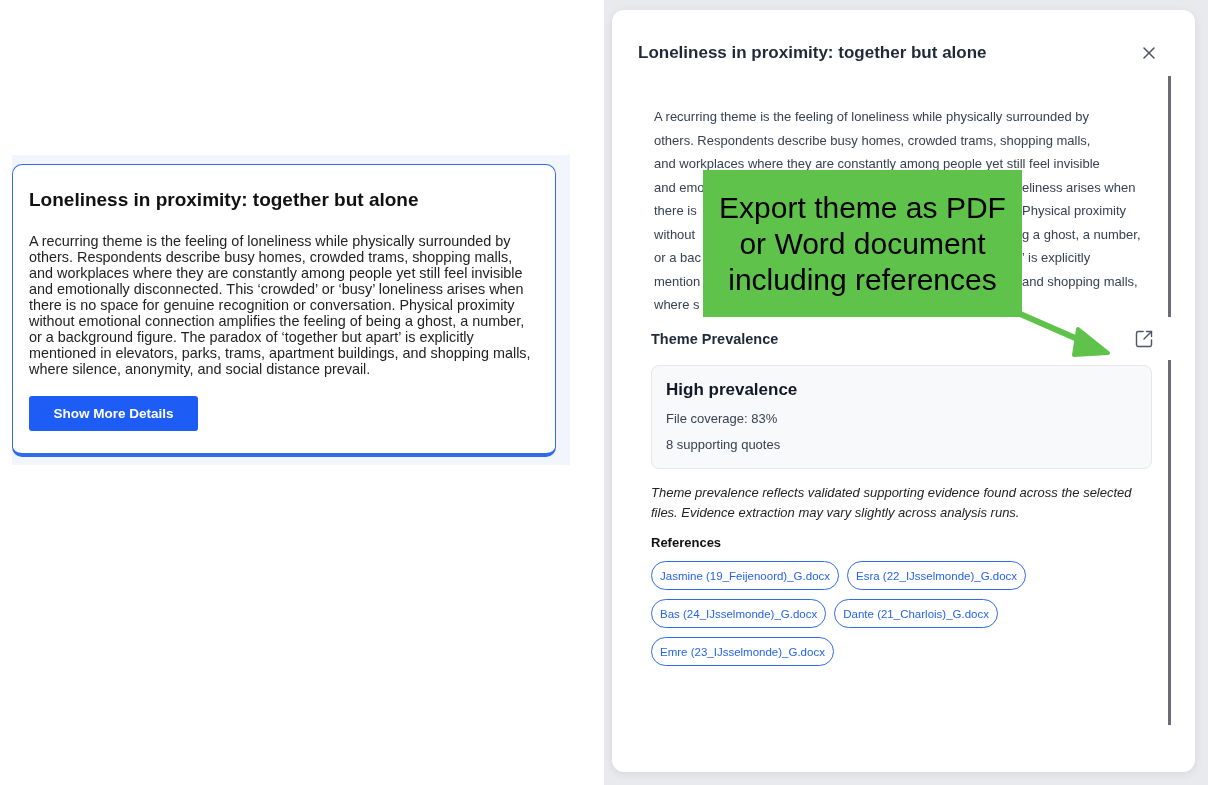 The height and width of the screenshot is (785, 1208). Describe the element at coordinates (892, 503) in the screenshot. I see `prevalence-note: Theme prevalence reflects validated supporting evidence found across the selected files. Evidence extraction may vary slightly across analysis runs.` at that location.